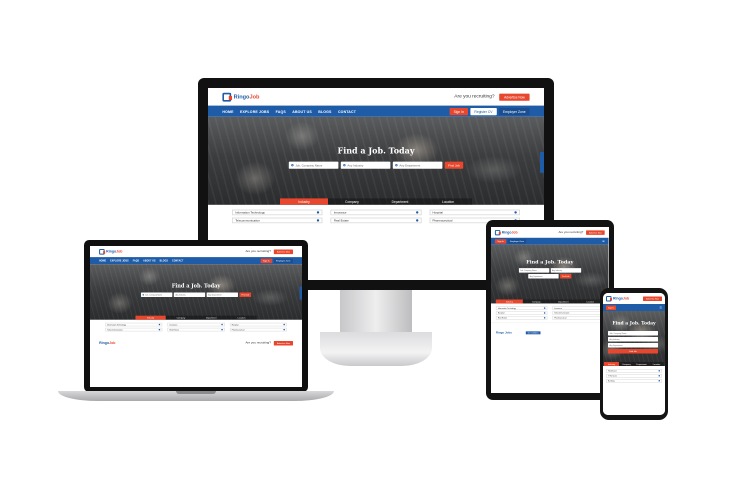 This screenshot has height=500, width=750. Describe the element at coordinates (483, 111) in the screenshot. I see `register-cv-button: Register CV` at that location.